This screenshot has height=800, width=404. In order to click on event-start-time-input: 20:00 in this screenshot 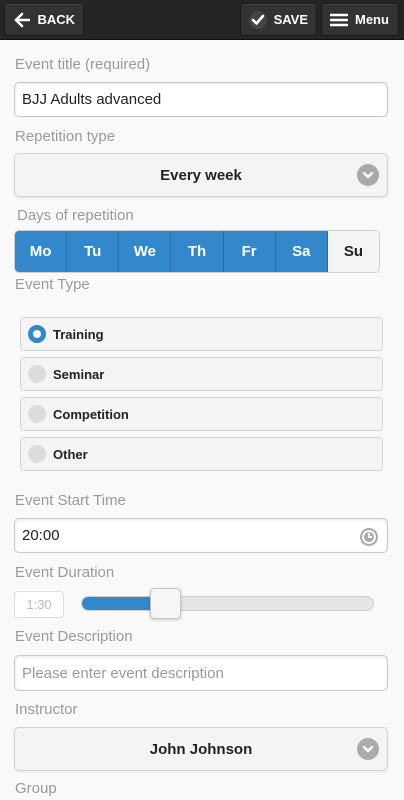, I will do `click(201, 535)`.